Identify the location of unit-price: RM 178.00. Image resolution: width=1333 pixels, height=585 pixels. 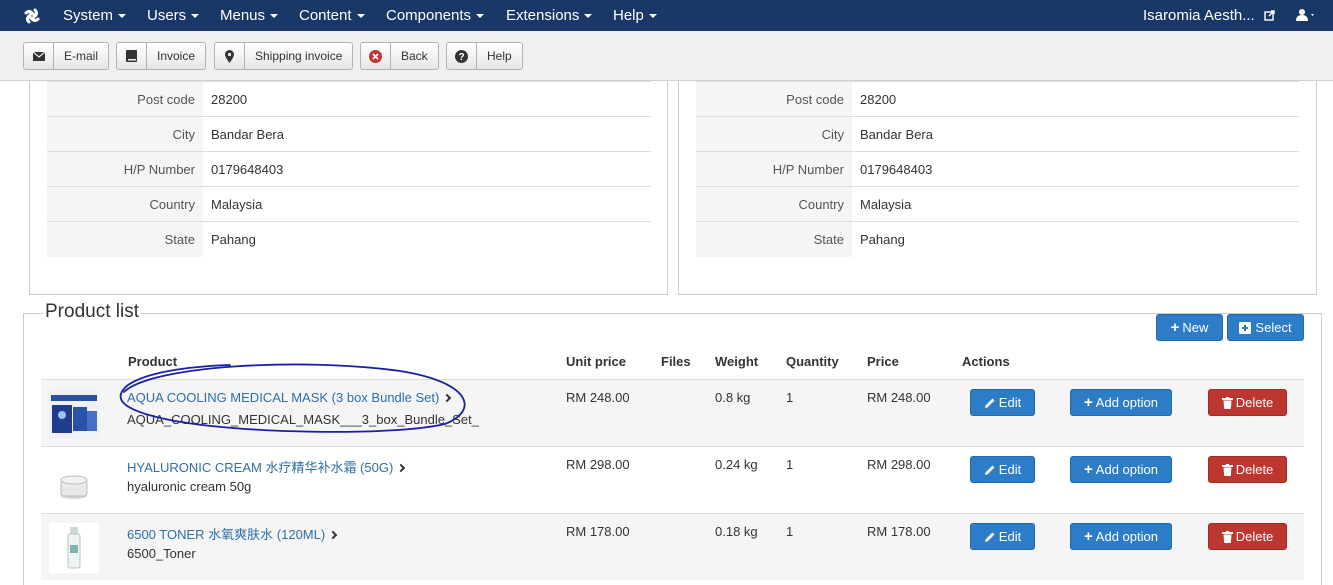
(598, 531).